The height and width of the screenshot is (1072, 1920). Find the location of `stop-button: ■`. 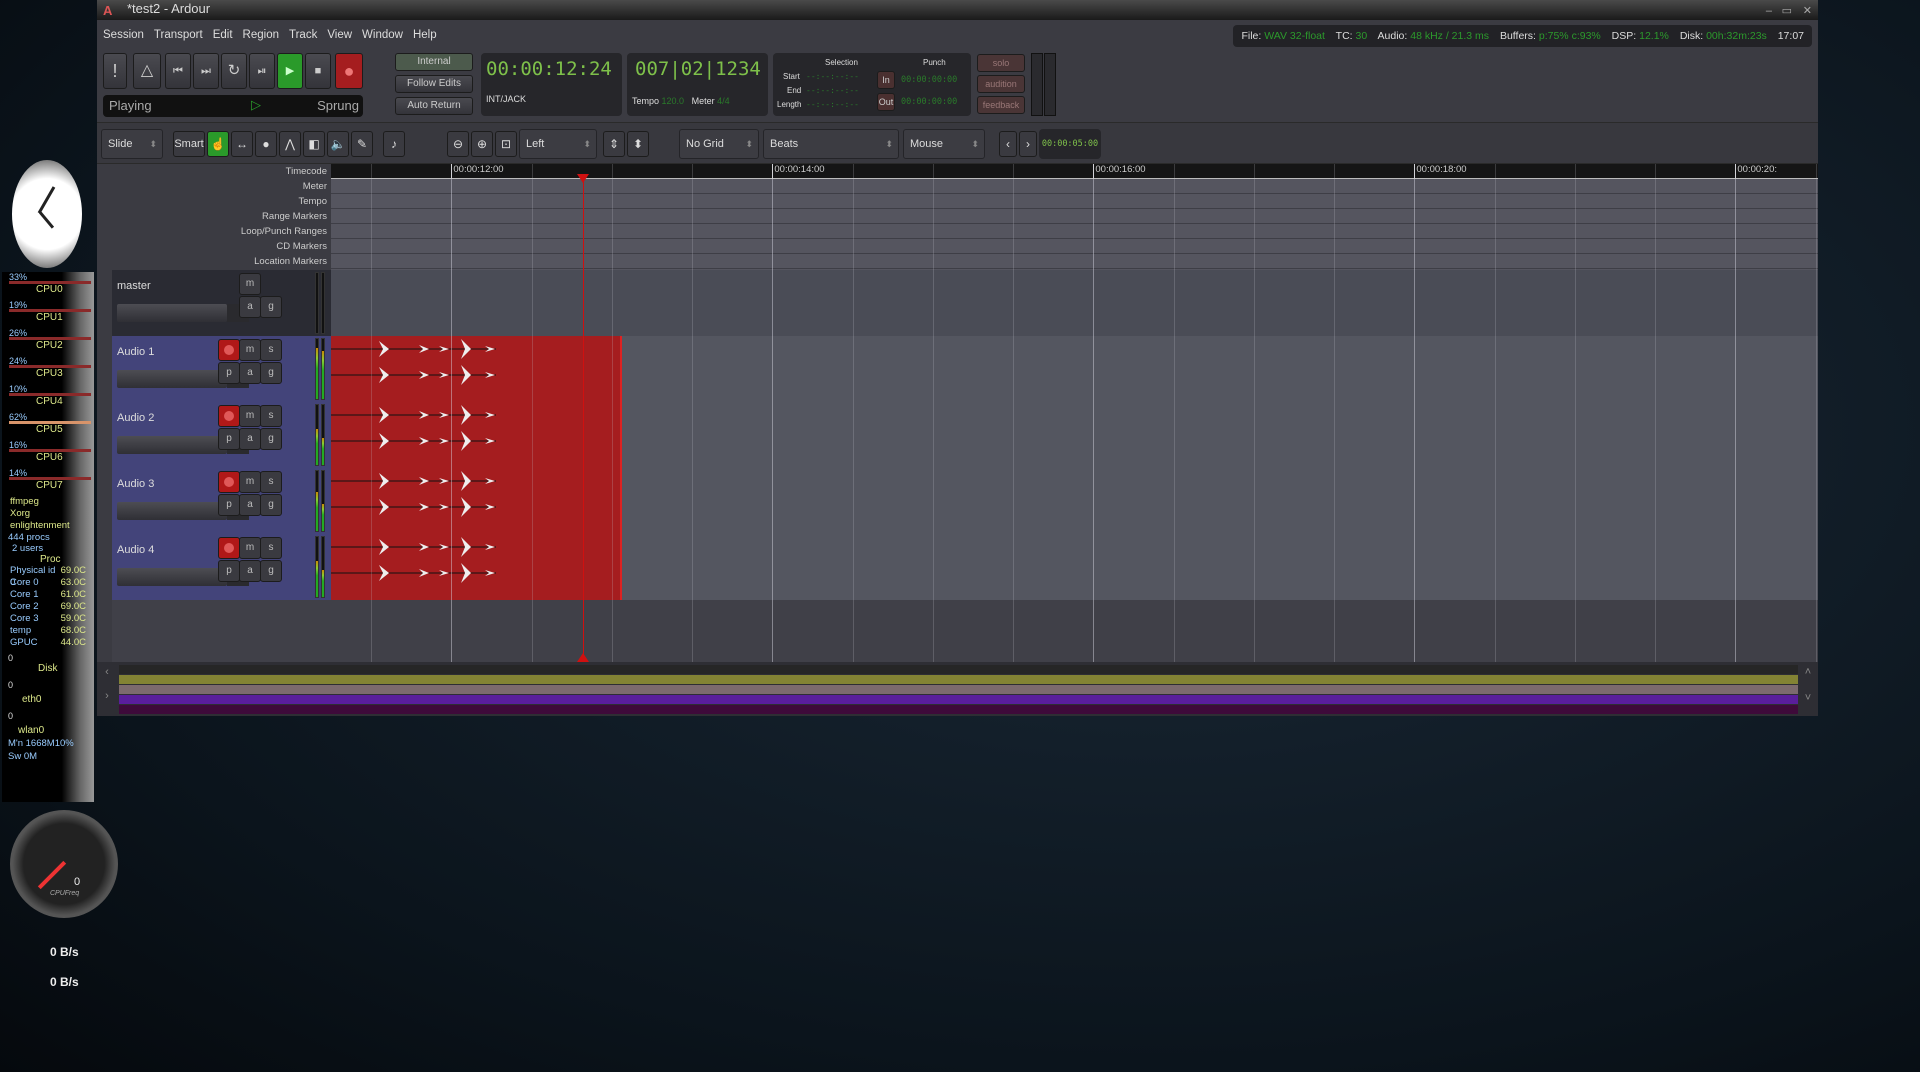

stop-button: ■ is located at coordinates (318, 71).